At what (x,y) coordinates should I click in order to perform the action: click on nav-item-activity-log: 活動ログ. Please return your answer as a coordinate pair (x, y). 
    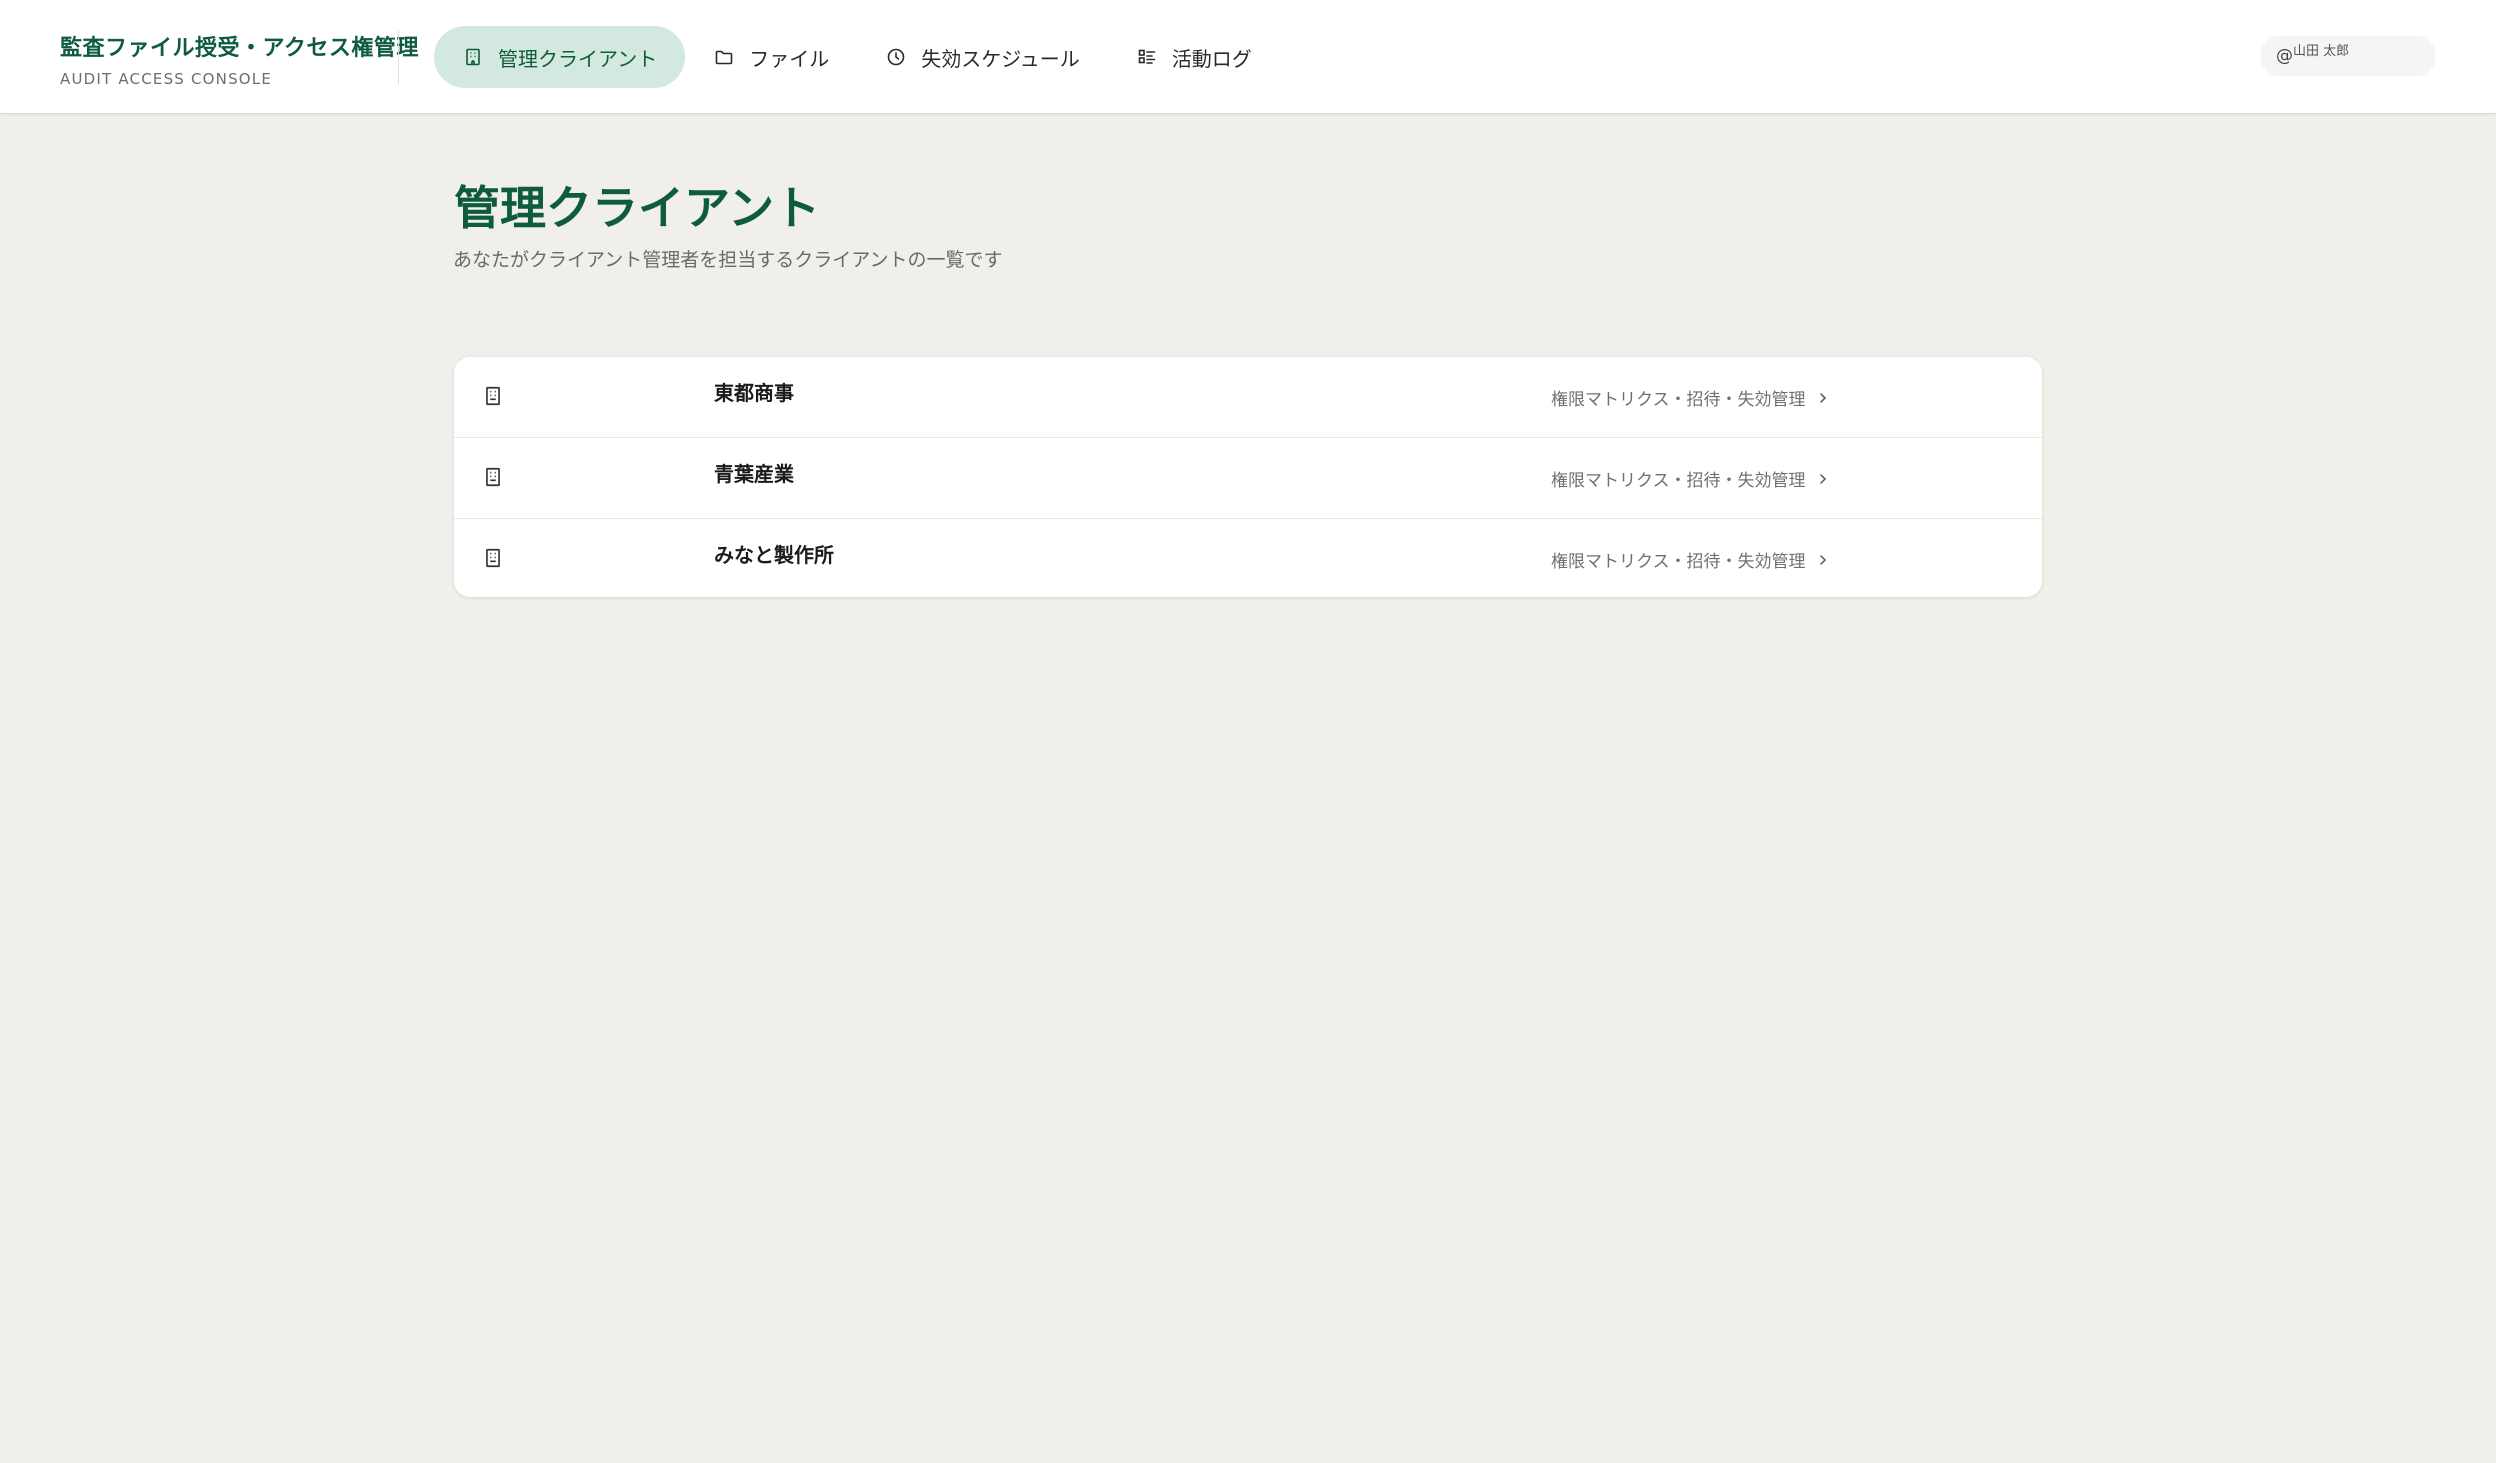
    Looking at the image, I should click on (1194, 57).